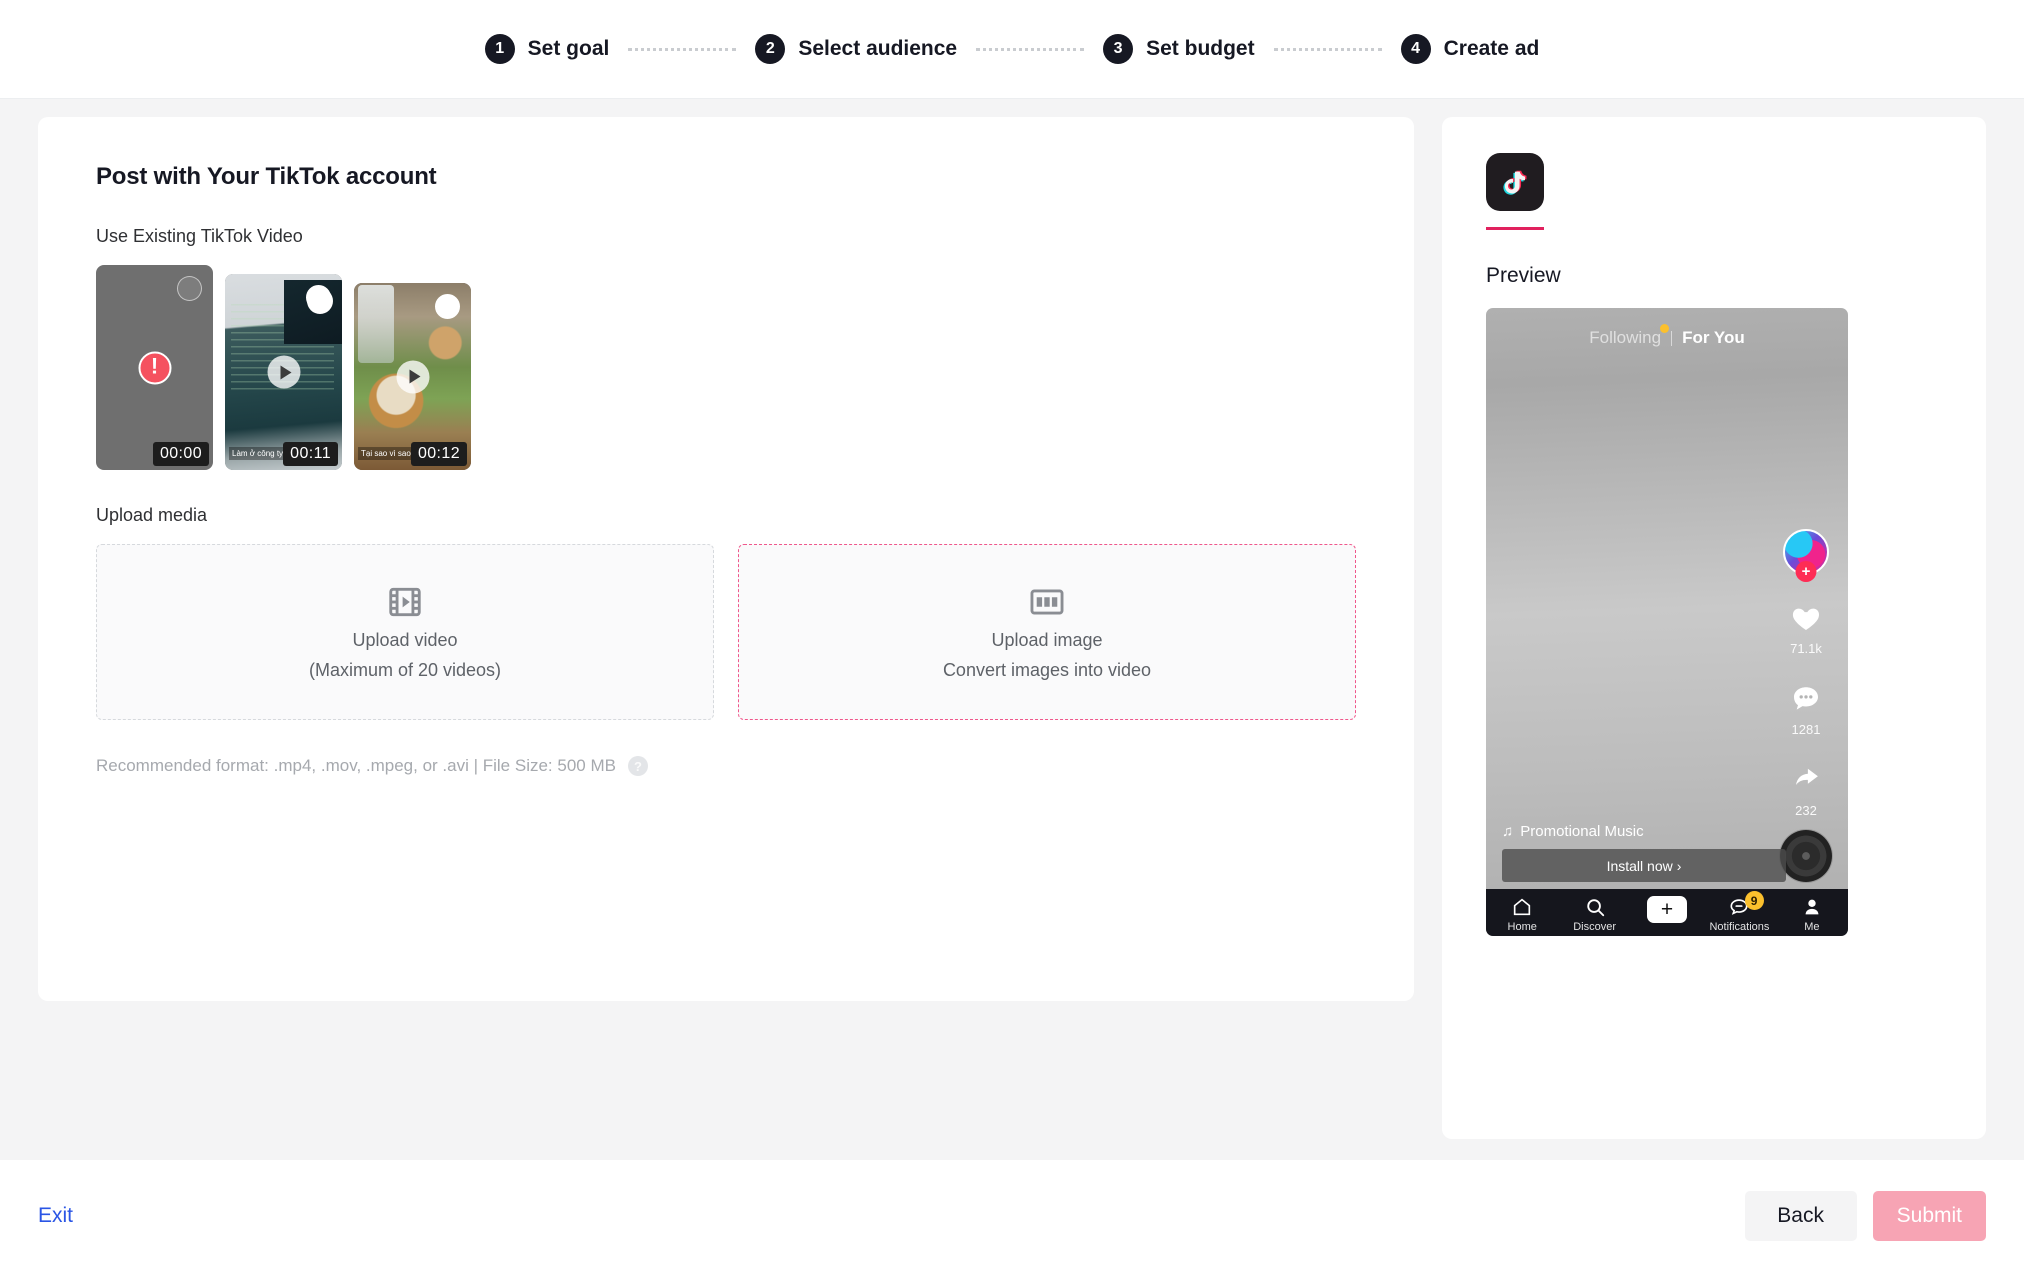 Image resolution: width=2024 pixels, height=1272 pixels. I want to click on step-number: 4, so click(1415, 49).